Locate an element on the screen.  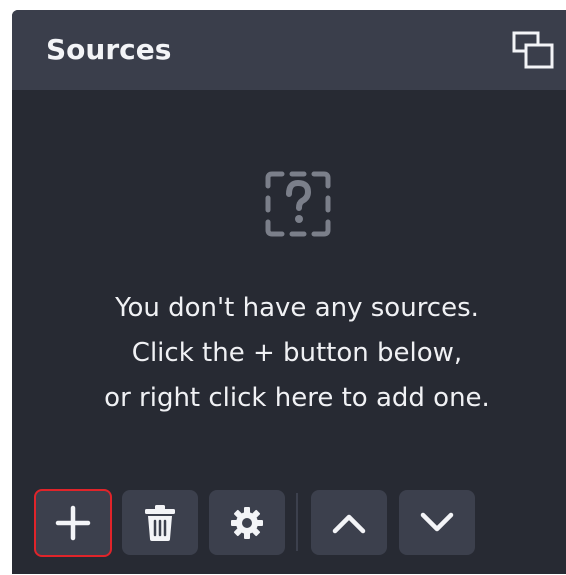
move-source-down-button is located at coordinates (437, 522).